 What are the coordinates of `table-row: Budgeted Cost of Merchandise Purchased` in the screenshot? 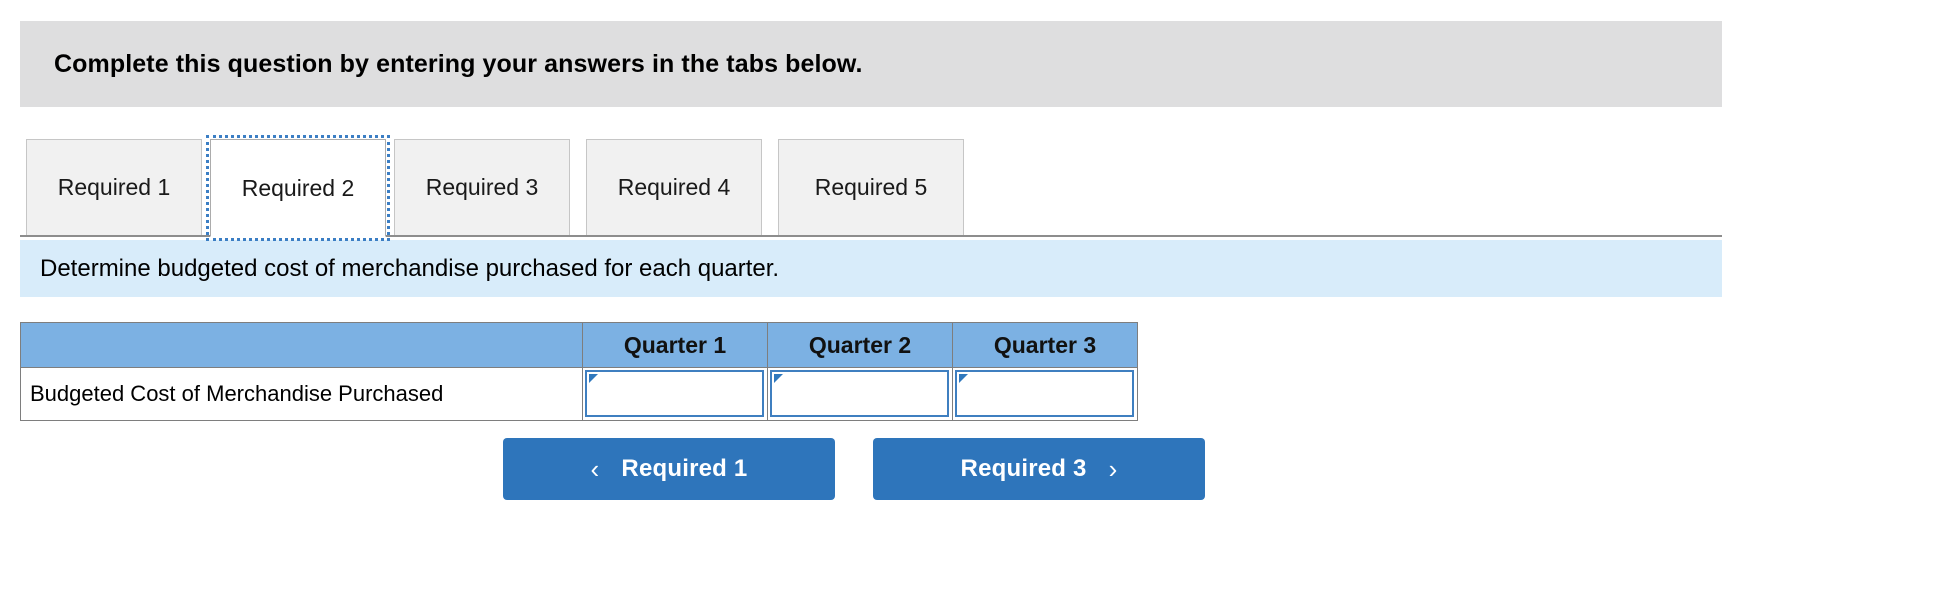 It's located at (579, 394).